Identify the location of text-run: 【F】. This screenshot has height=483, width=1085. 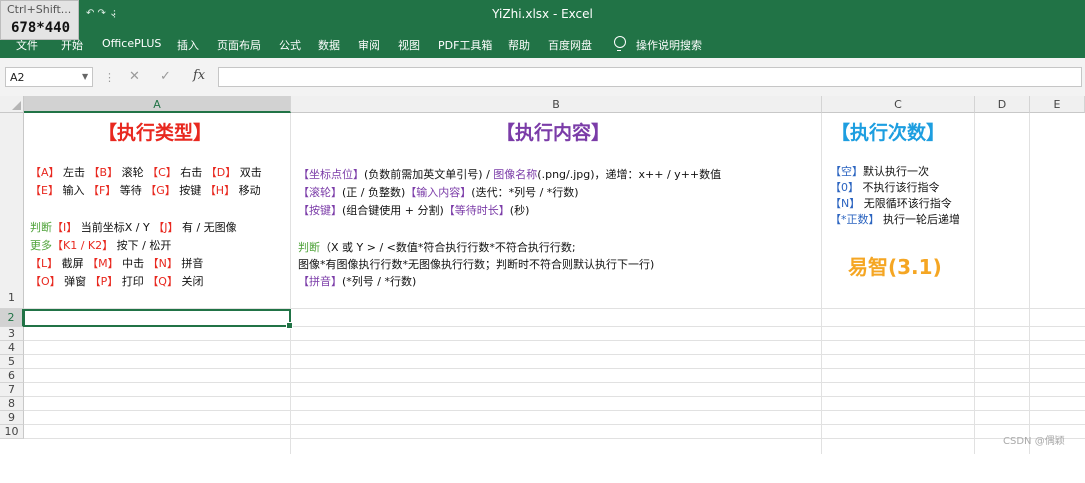
(102, 190).